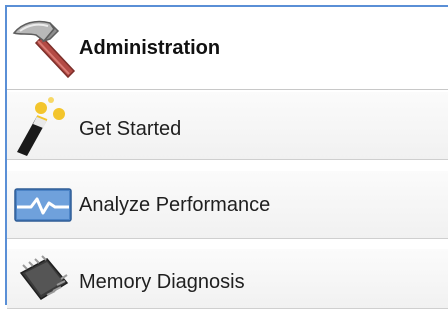 This screenshot has width=448, height=309. What do you see at coordinates (43, 126) in the screenshot?
I see `magic-wand-icon` at bounding box center [43, 126].